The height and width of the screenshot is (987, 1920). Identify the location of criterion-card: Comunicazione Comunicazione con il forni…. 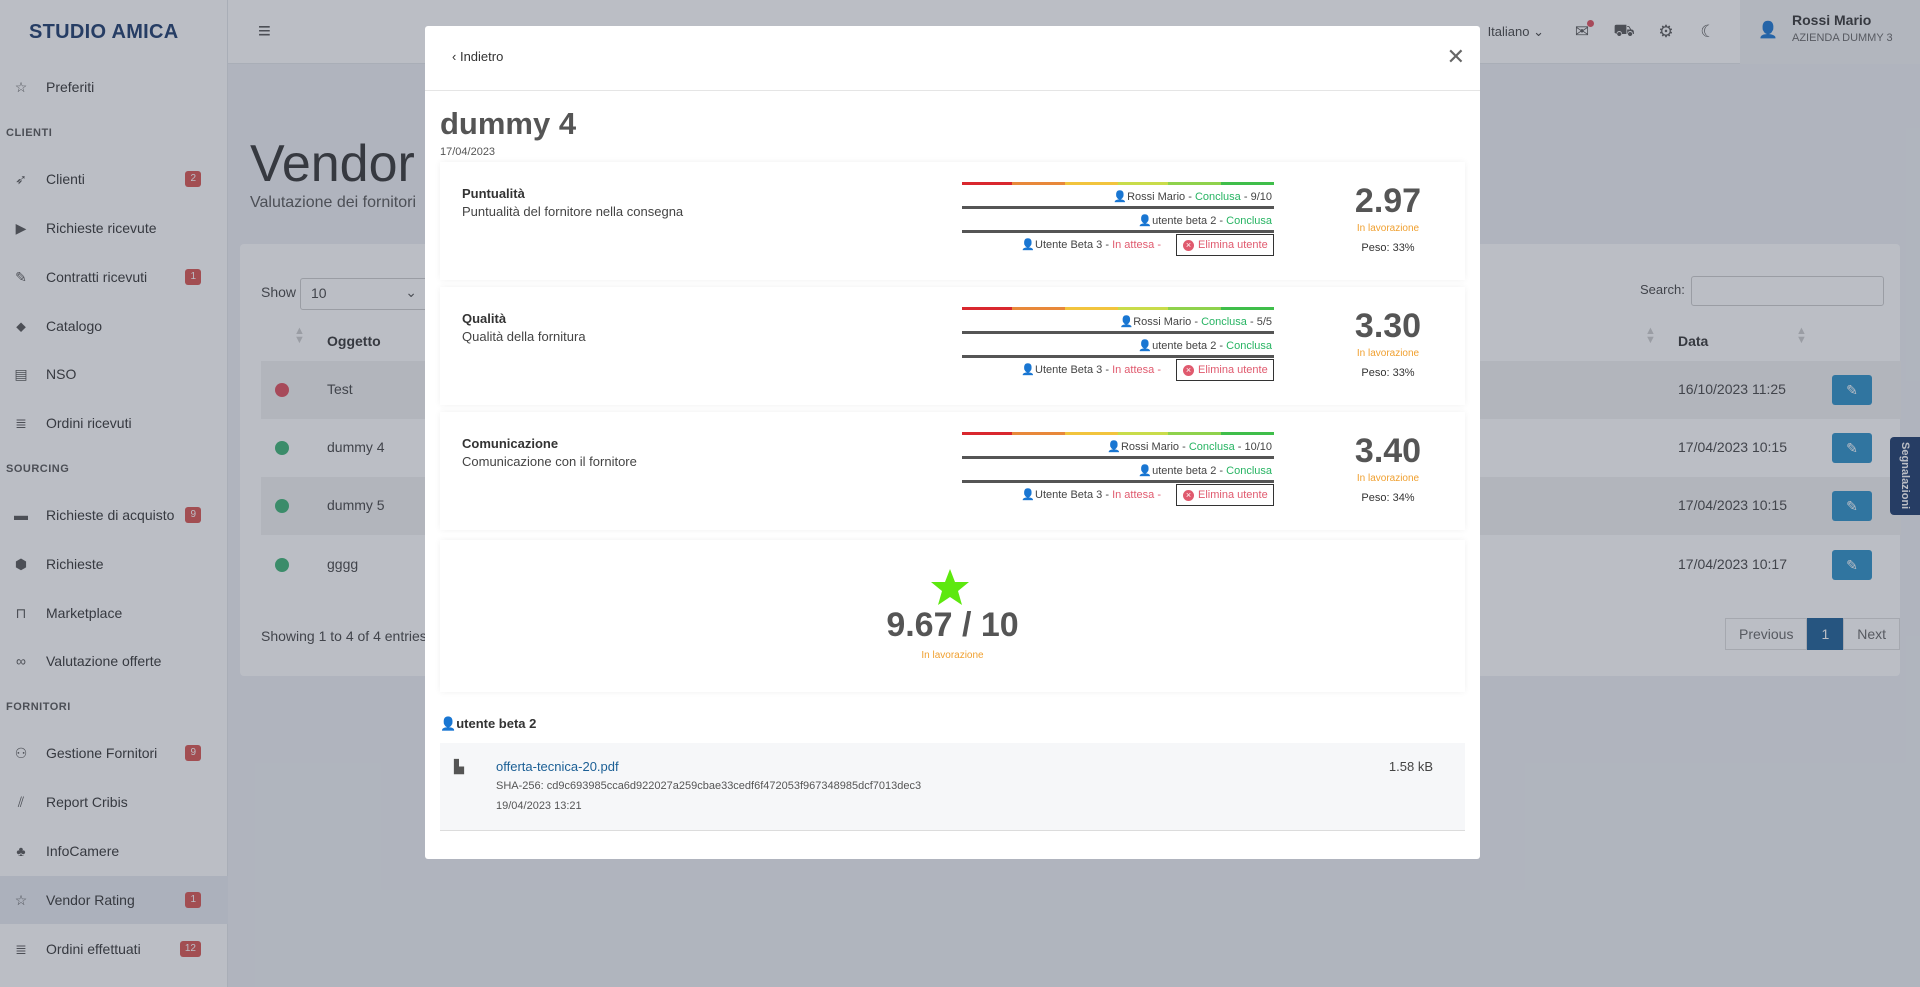
(952, 471).